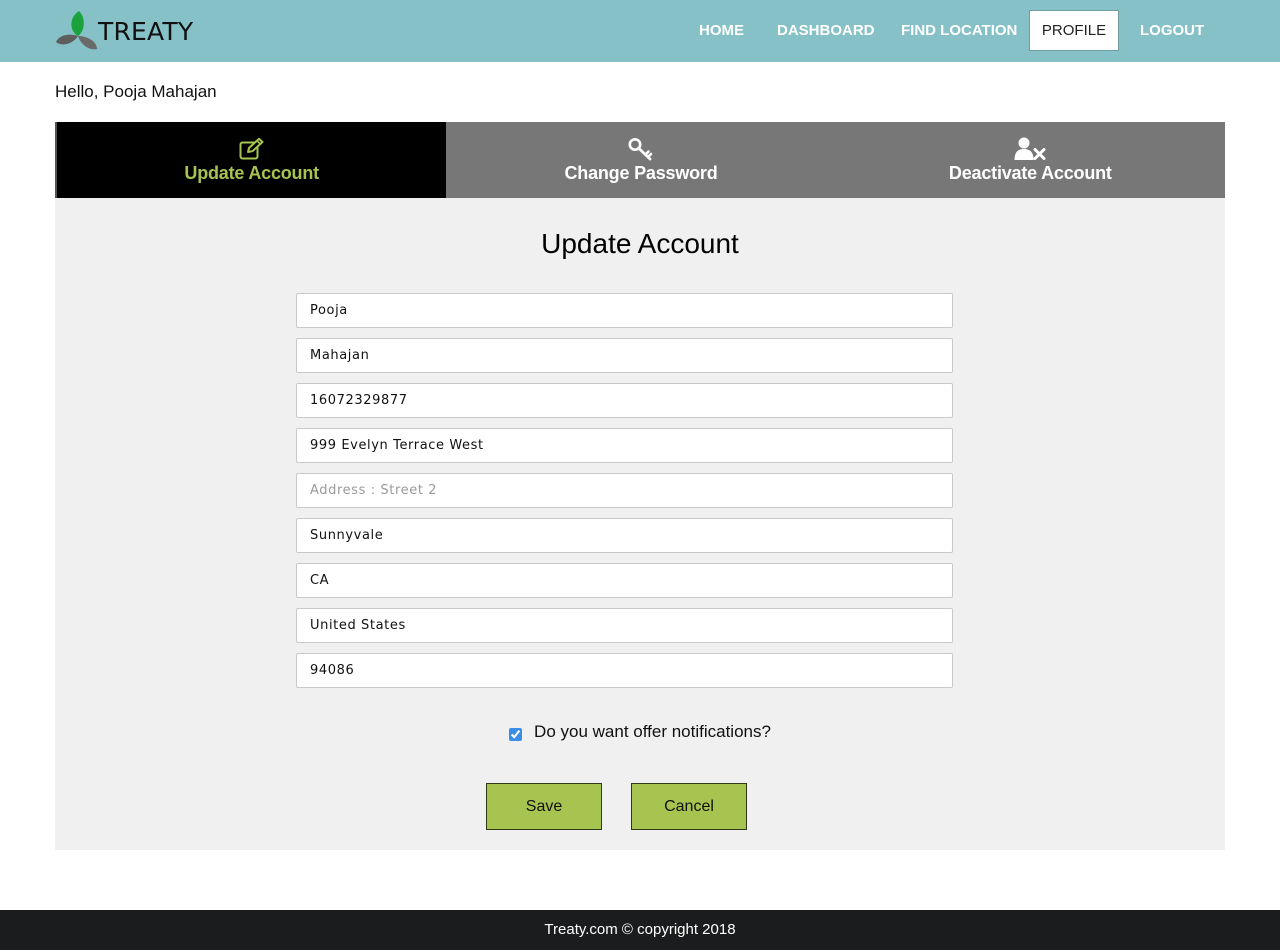  Describe the element at coordinates (624, 670) in the screenshot. I see `zip-field` at that location.